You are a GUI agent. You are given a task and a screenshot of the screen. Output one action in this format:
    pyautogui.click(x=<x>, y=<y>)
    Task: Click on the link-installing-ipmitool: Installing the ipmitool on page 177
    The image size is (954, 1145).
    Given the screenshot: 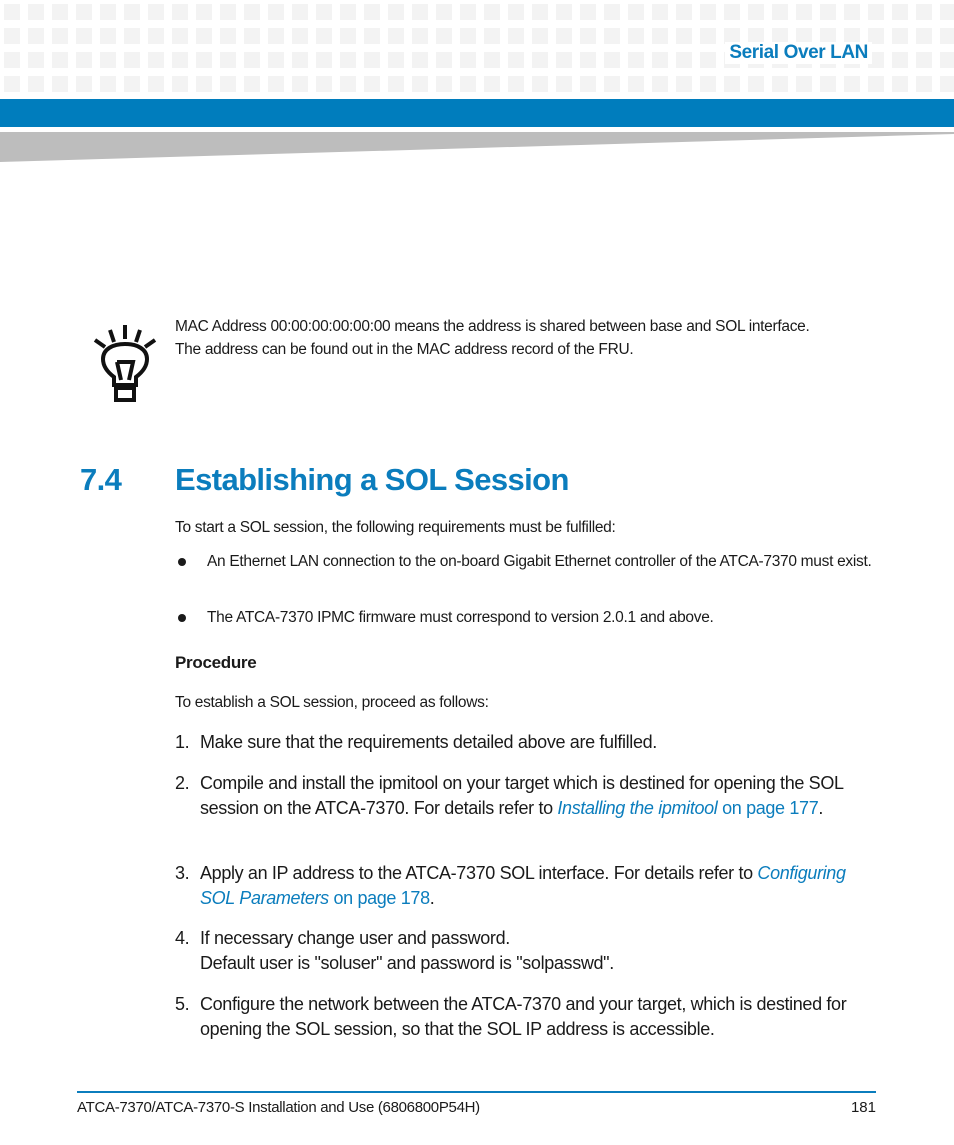 What is the action you would take?
    pyautogui.click(x=687, y=808)
    